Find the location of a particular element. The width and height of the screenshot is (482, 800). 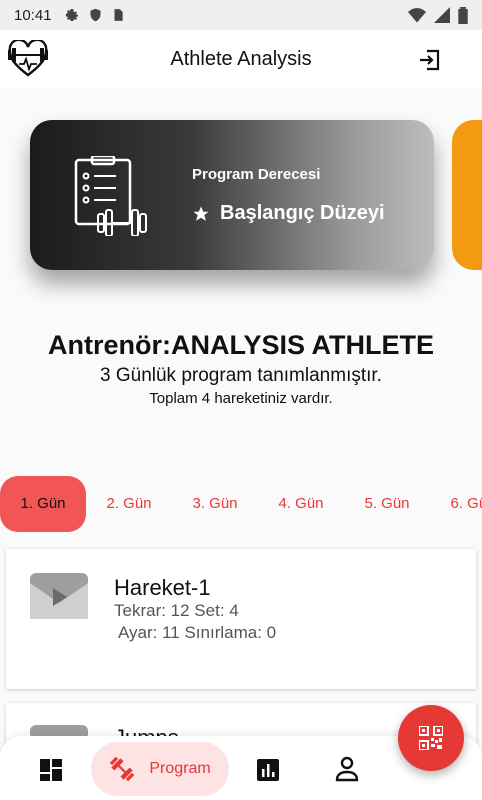

signal-icon is located at coordinates (442, 15).